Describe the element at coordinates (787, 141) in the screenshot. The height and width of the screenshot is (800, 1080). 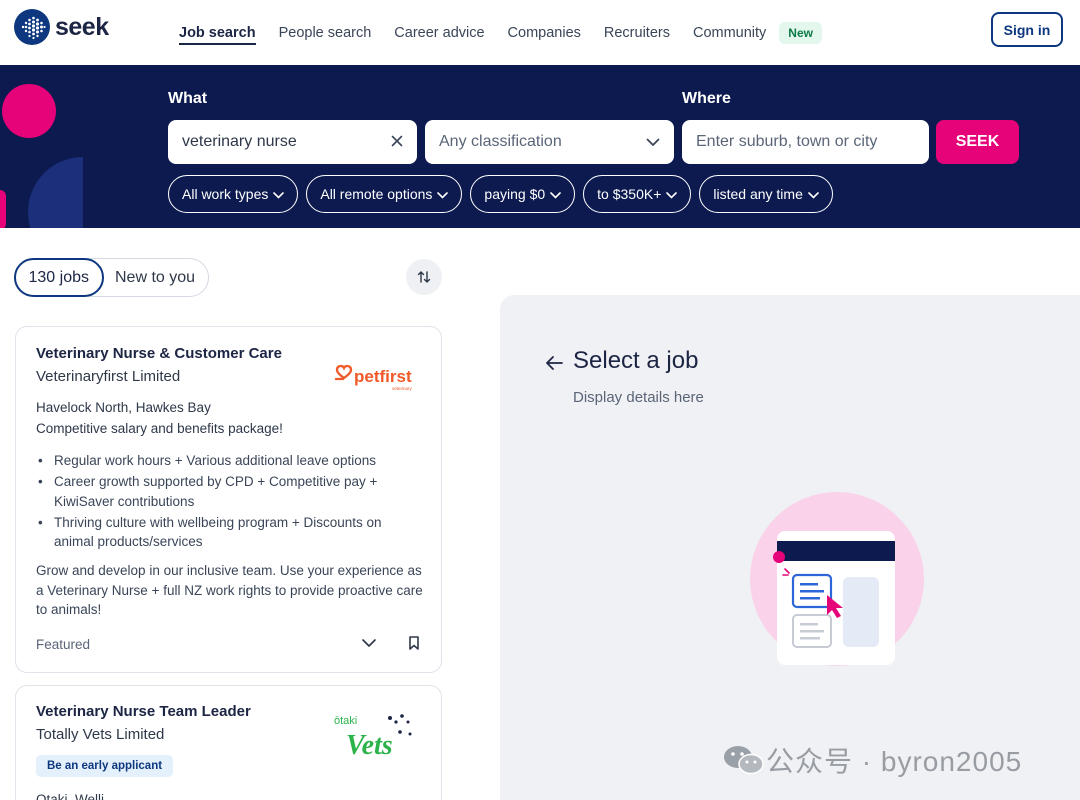
I see `location-input-placeholder: Enter suburb, town or city` at that location.